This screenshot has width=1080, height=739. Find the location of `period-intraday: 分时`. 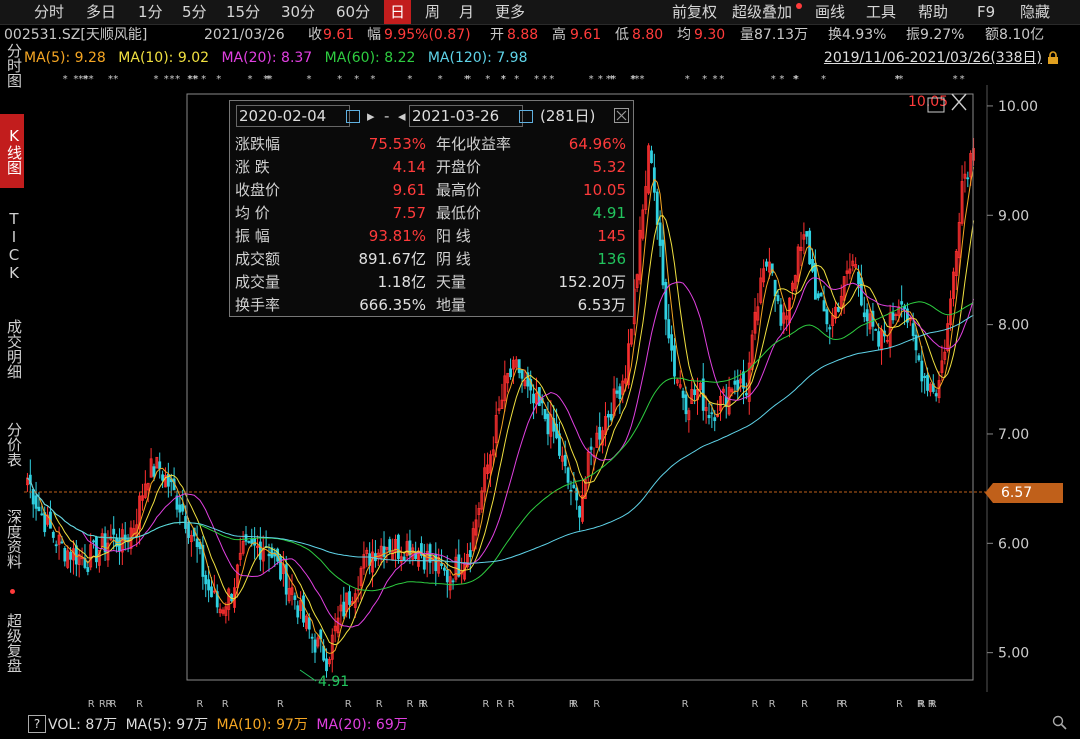

period-intraday: 分时 is located at coordinates (49, 12).